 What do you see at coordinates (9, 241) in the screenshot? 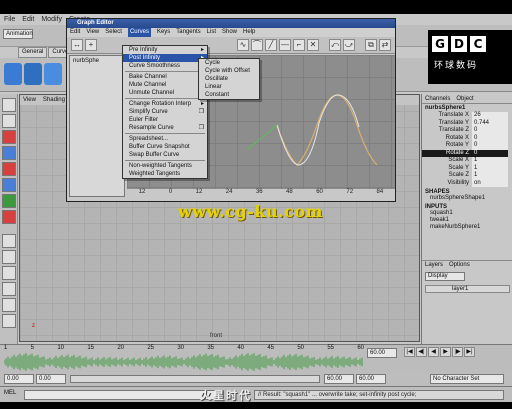
I see `layout-single-icon` at bounding box center [9, 241].